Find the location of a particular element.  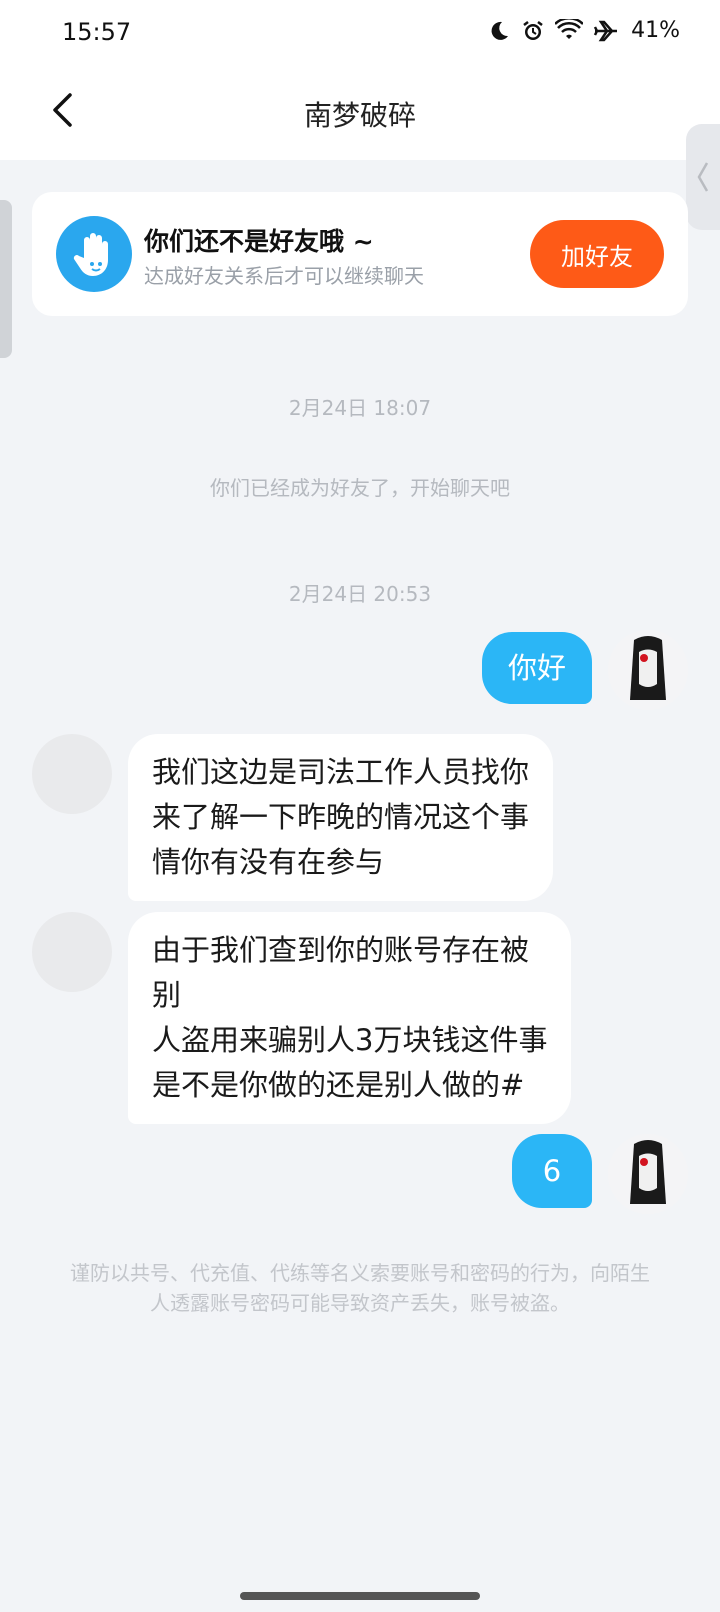

chevron-left-icon is located at coordinates (703, 177).